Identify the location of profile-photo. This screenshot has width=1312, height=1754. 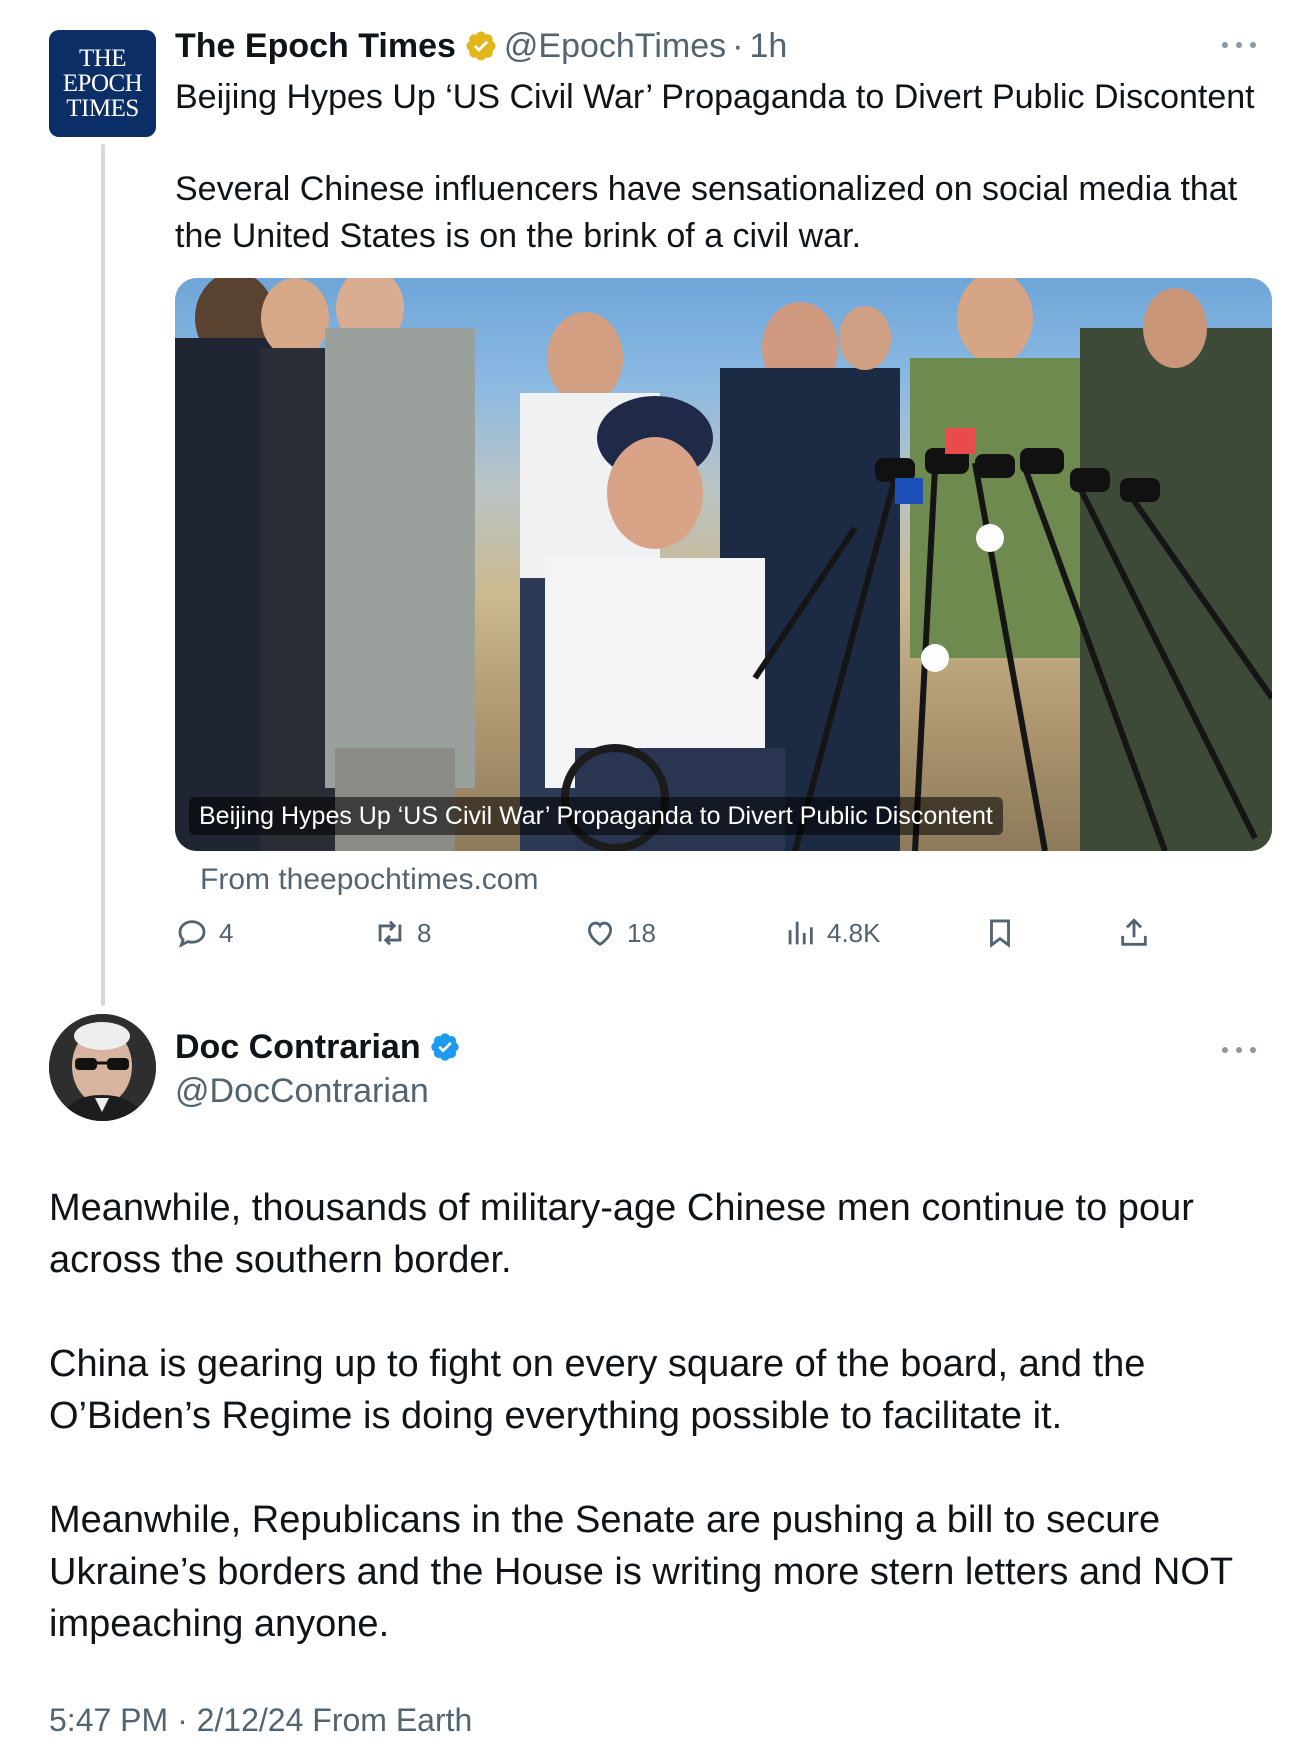
(102, 1067).